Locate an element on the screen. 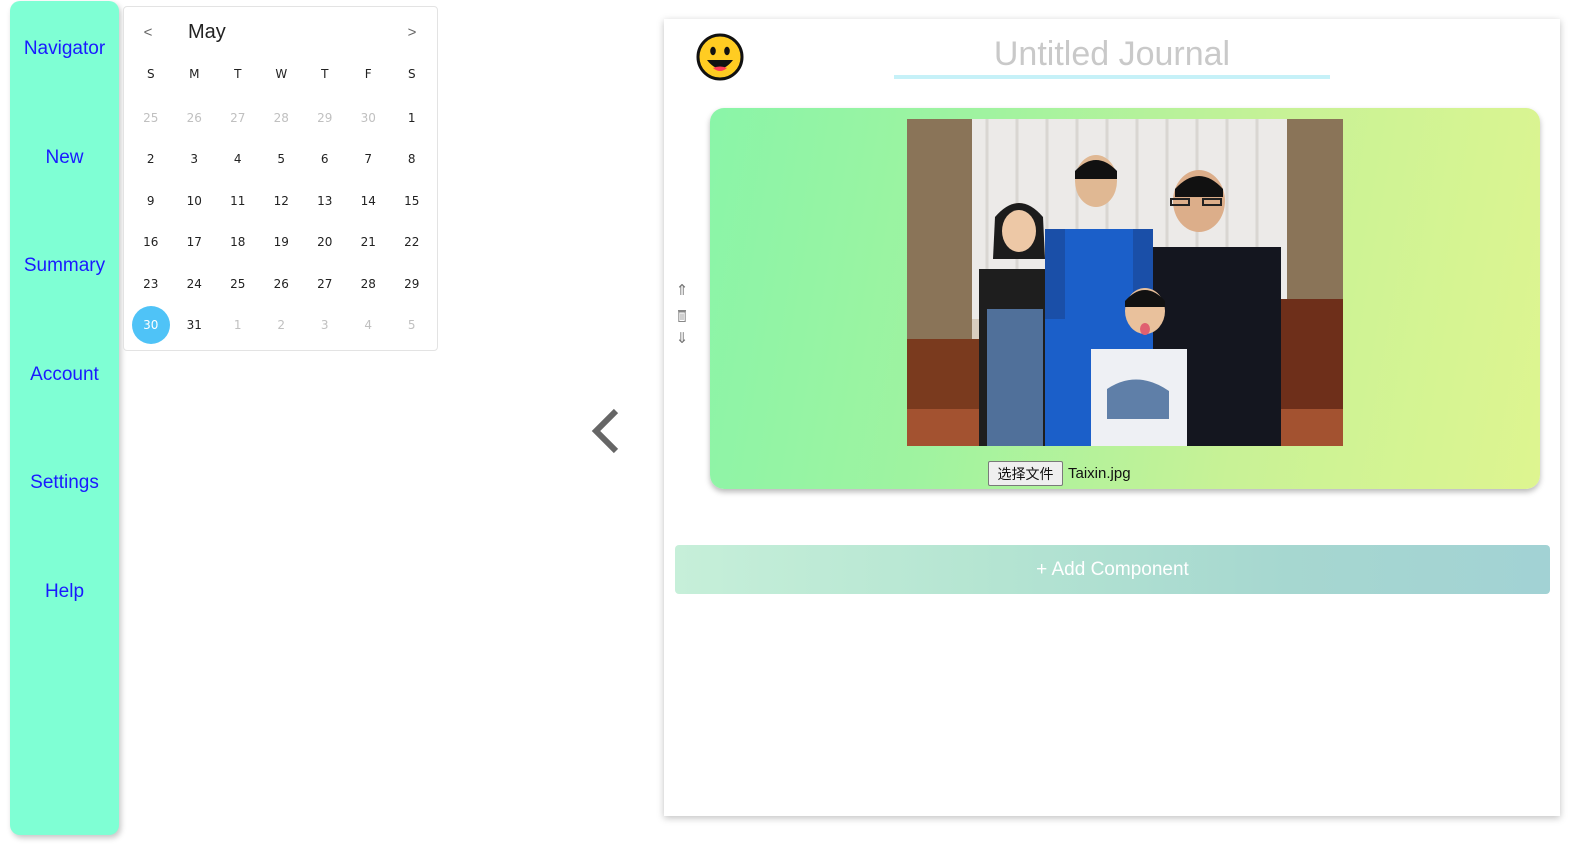 The width and height of the screenshot is (1586, 859). calendar-day-number: 29 is located at coordinates (412, 283).